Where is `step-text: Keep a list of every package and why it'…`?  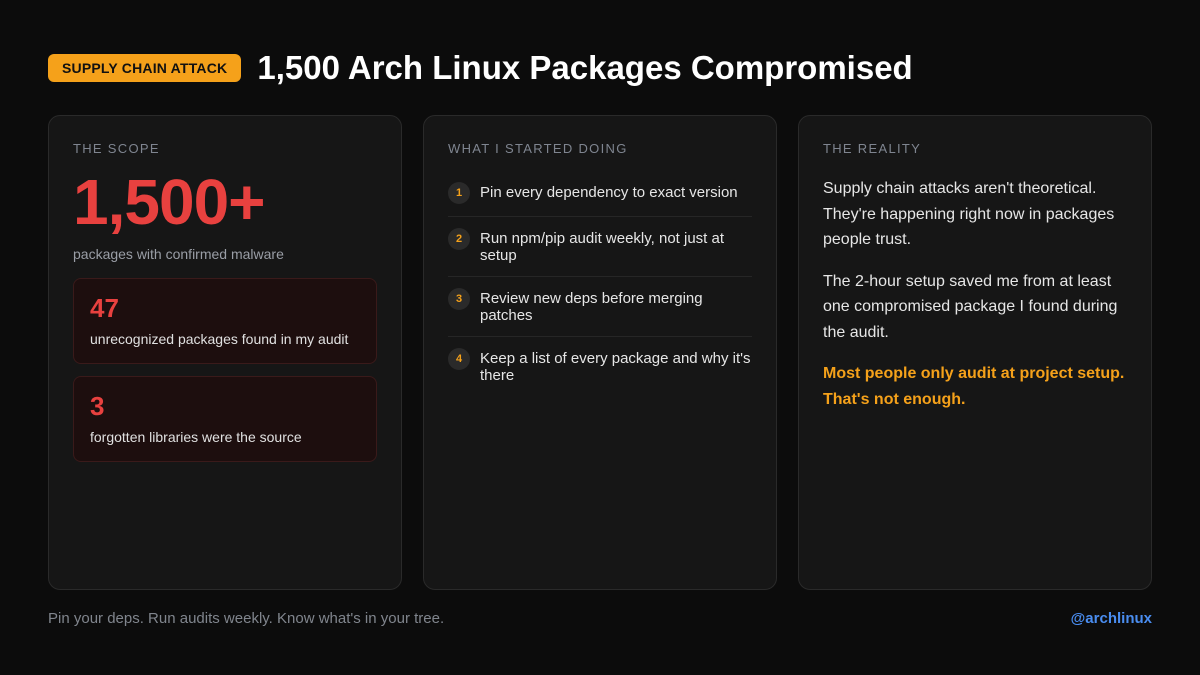
step-text: Keep a list of every package and why it'… is located at coordinates (615, 367).